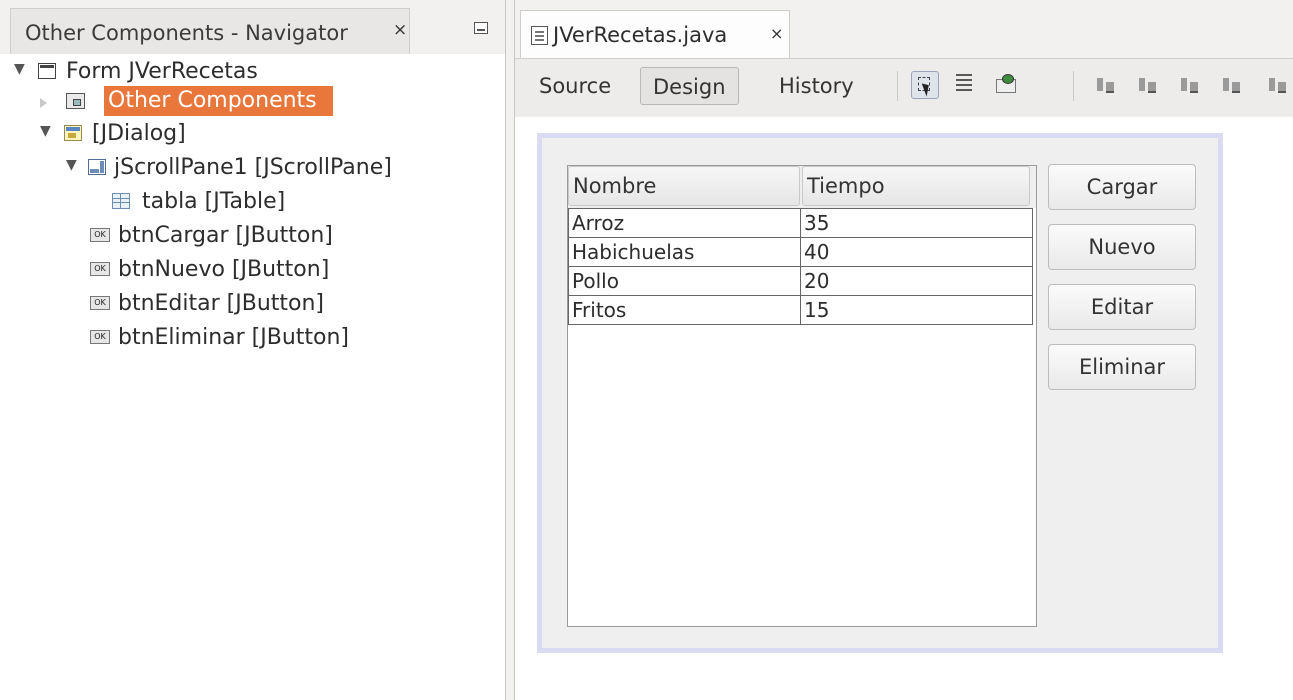  Describe the element at coordinates (684, 252) in the screenshot. I see `table-cell: Habichuelas` at that location.